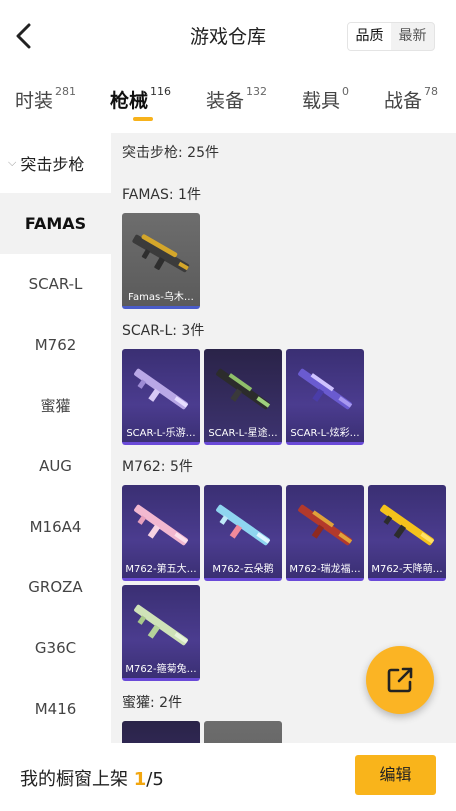 The width and height of the screenshot is (456, 811). I want to click on sidebar-item-famas: FAMAS, so click(55, 223).